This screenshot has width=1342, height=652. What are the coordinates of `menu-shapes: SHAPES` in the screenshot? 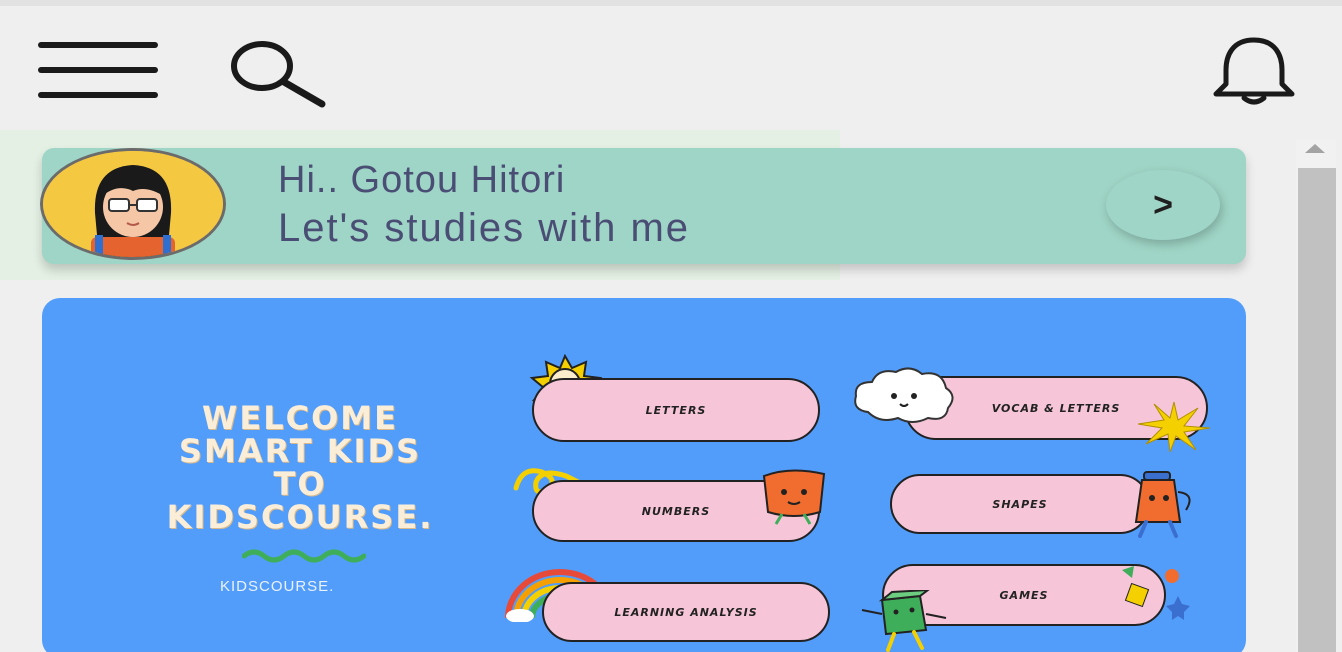 It's located at (1020, 504).